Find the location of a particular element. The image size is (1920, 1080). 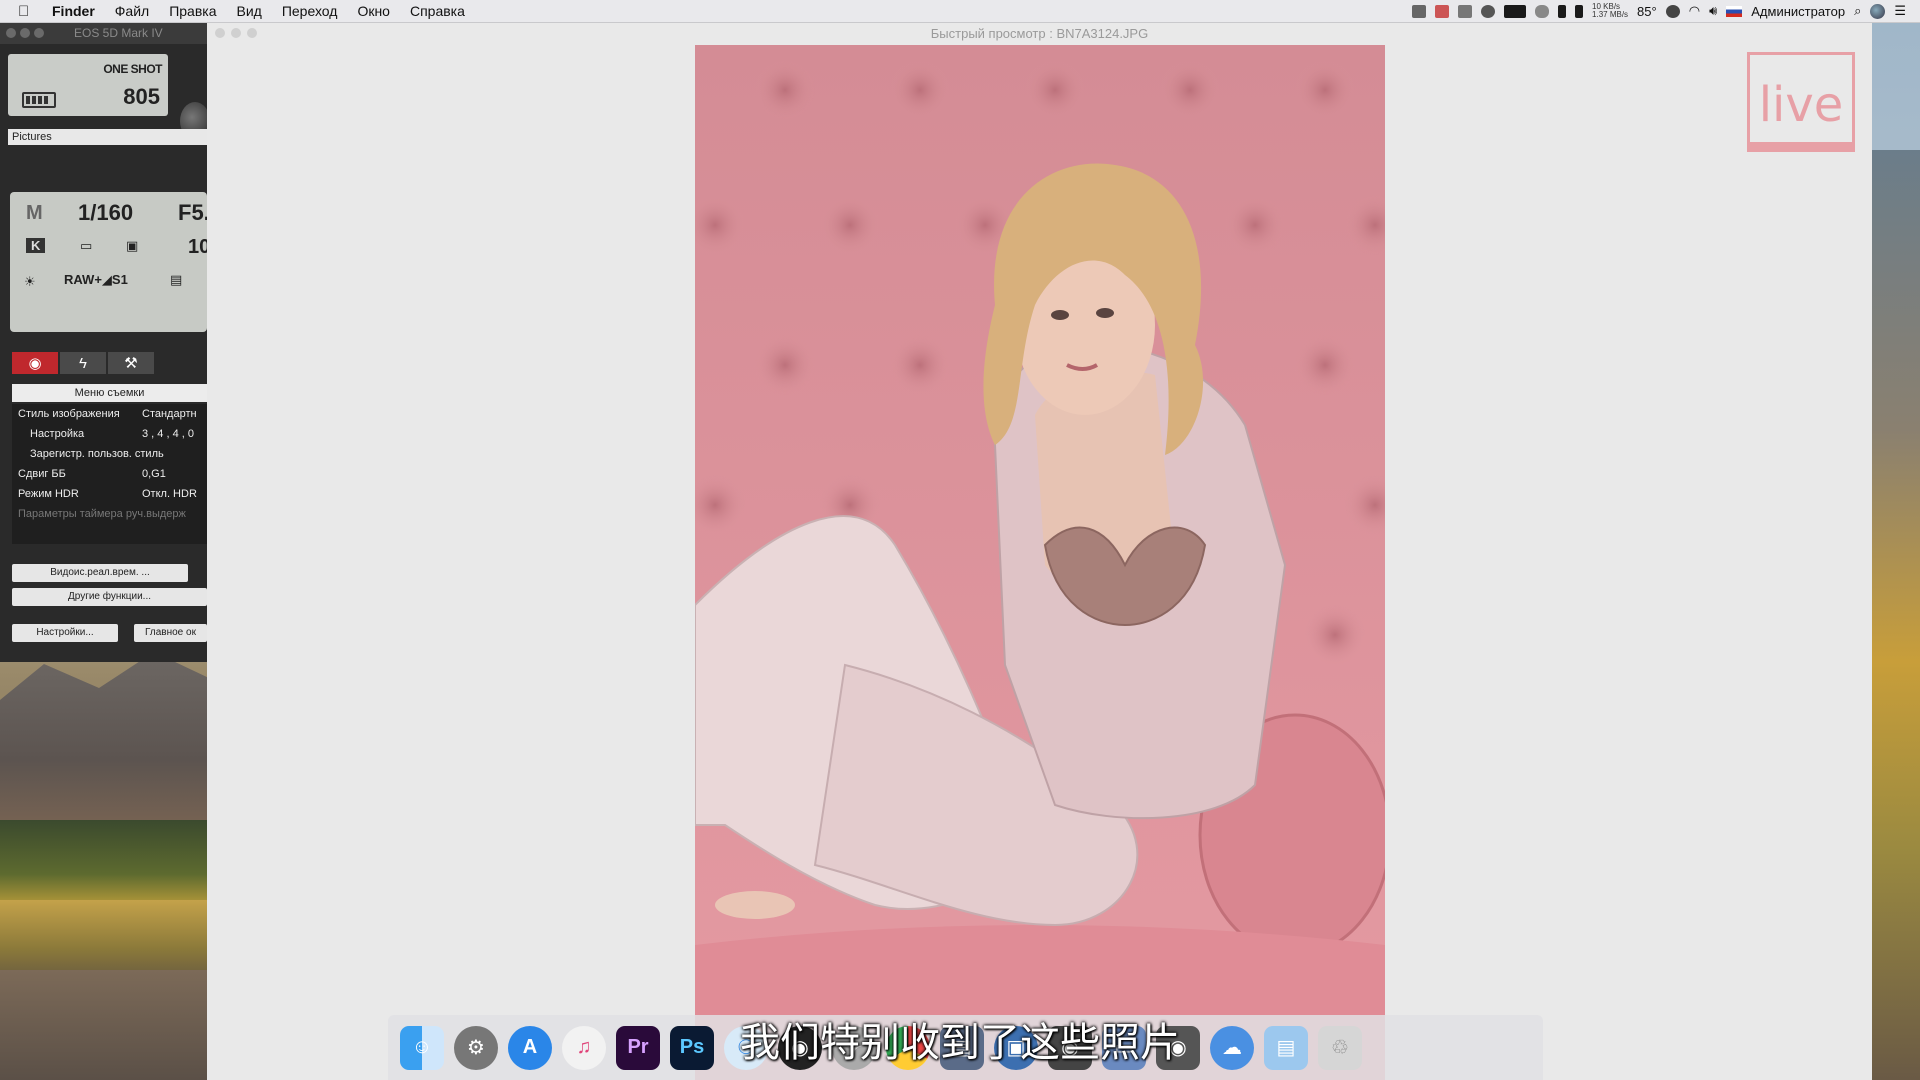

quick-look-titlebar: Быстрый просмотр : BN7A3124.JPG is located at coordinates (1039, 33).